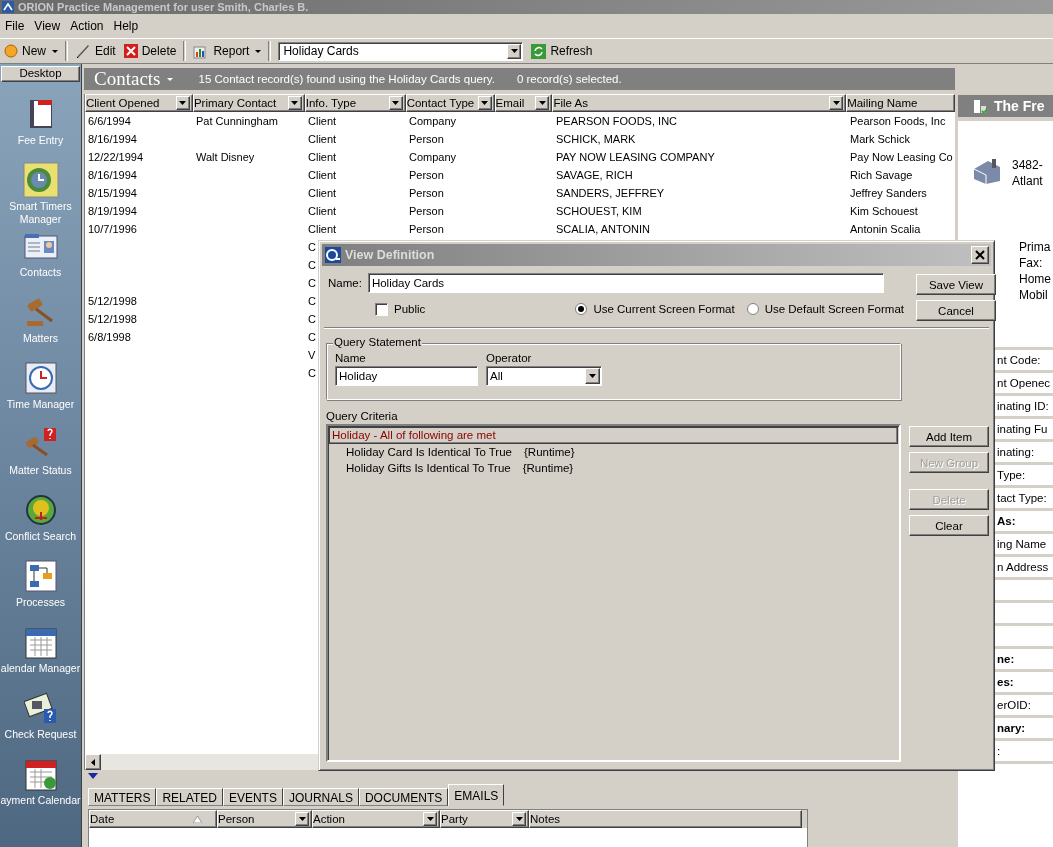 The height and width of the screenshot is (847, 1053). What do you see at coordinates (1035, 247) in the screenshot?
I see `phone-label: Prima` at bounding box center [1035, 247].